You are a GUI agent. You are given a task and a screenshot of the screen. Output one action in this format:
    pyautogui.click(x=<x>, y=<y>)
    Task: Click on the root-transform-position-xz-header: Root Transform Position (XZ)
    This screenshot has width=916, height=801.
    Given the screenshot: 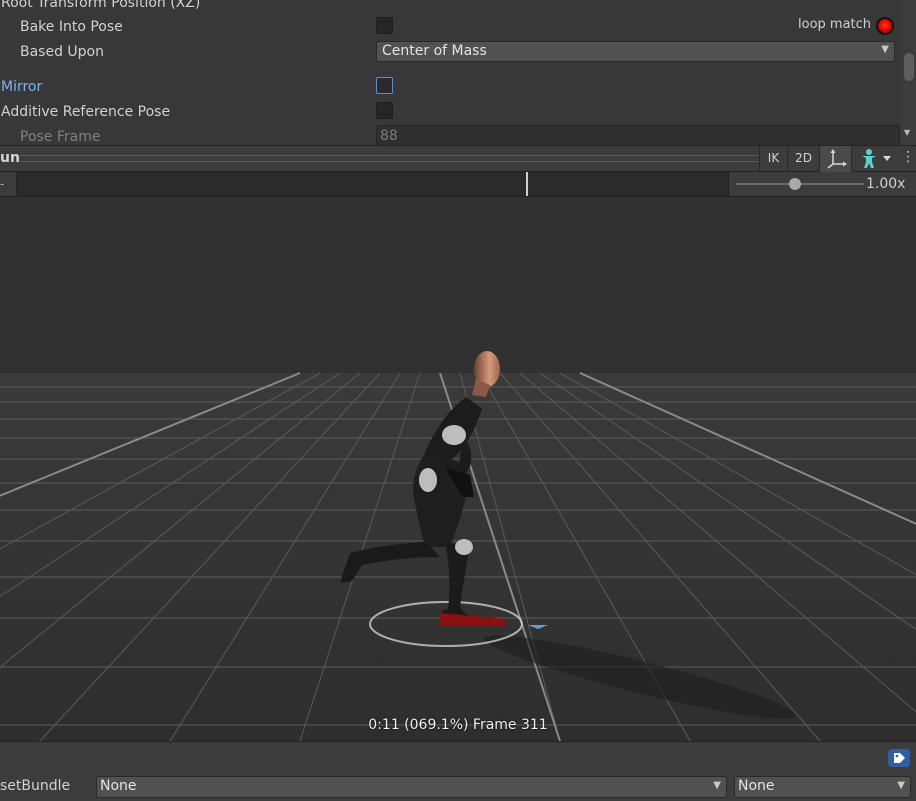 What is the action you would take?
    pyautogui.click(x=100, y=6)
    